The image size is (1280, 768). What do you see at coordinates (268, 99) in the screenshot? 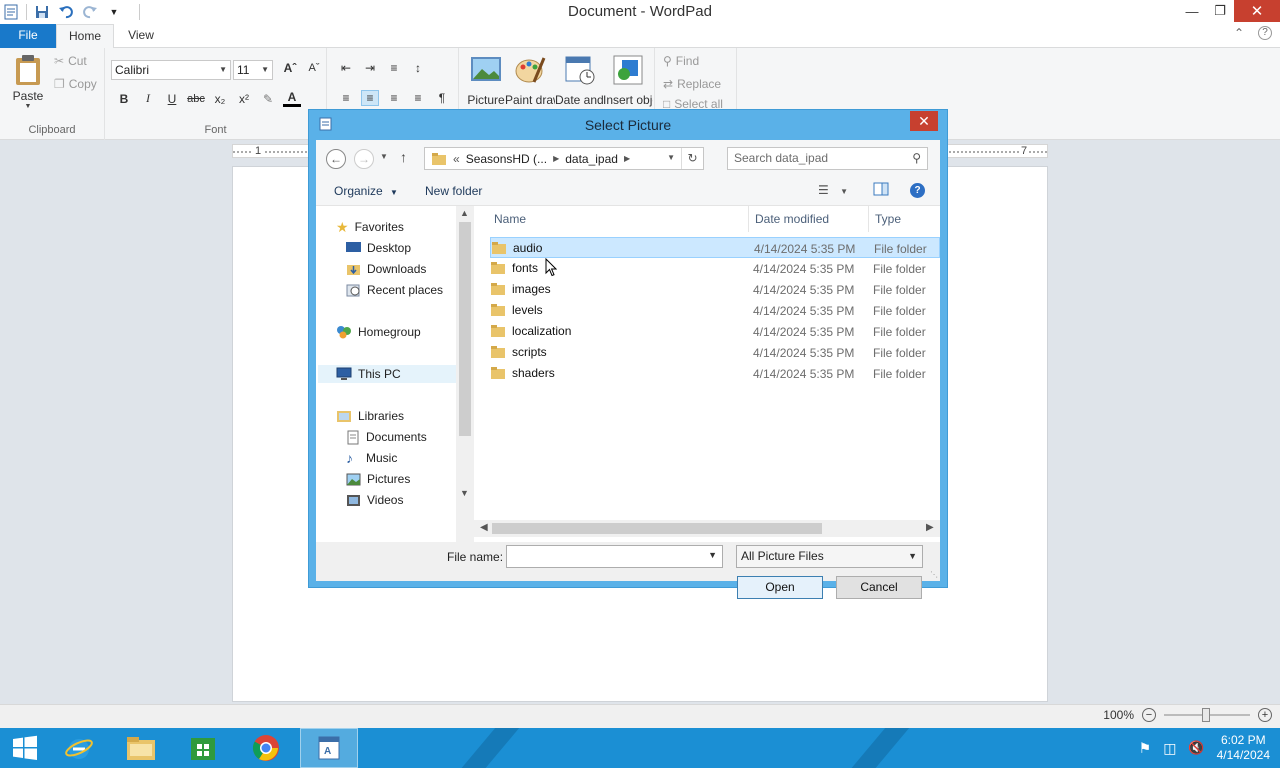
I see `highlight-icon: ✎` at bounding box center [268, 99].